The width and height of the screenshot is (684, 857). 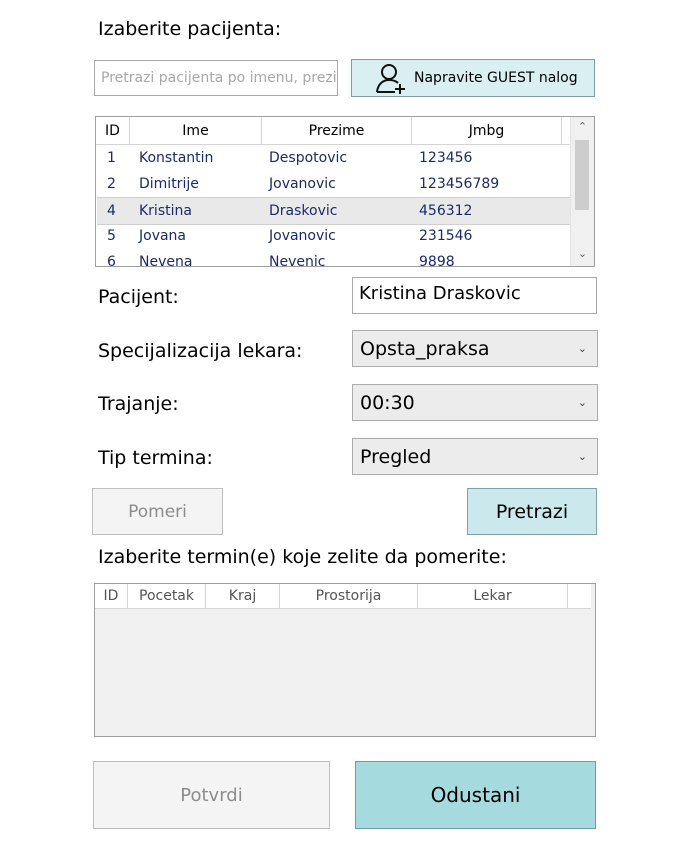 What do you see at coordinates (216, 78) in the screenshot?
I see `patient-search-input: Pretrazi pacijenta po imenu, prezime` at bounding box center [216, 78].